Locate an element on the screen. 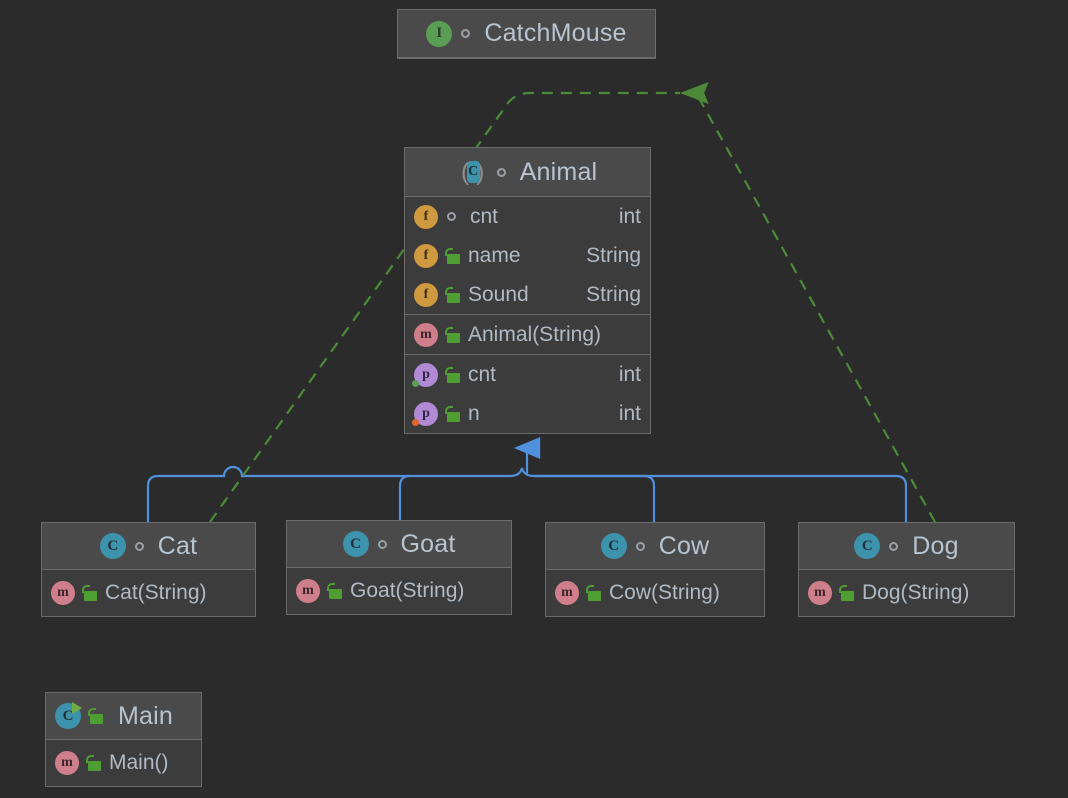  class-name-label: Goat is located at coordinates (428, 543).